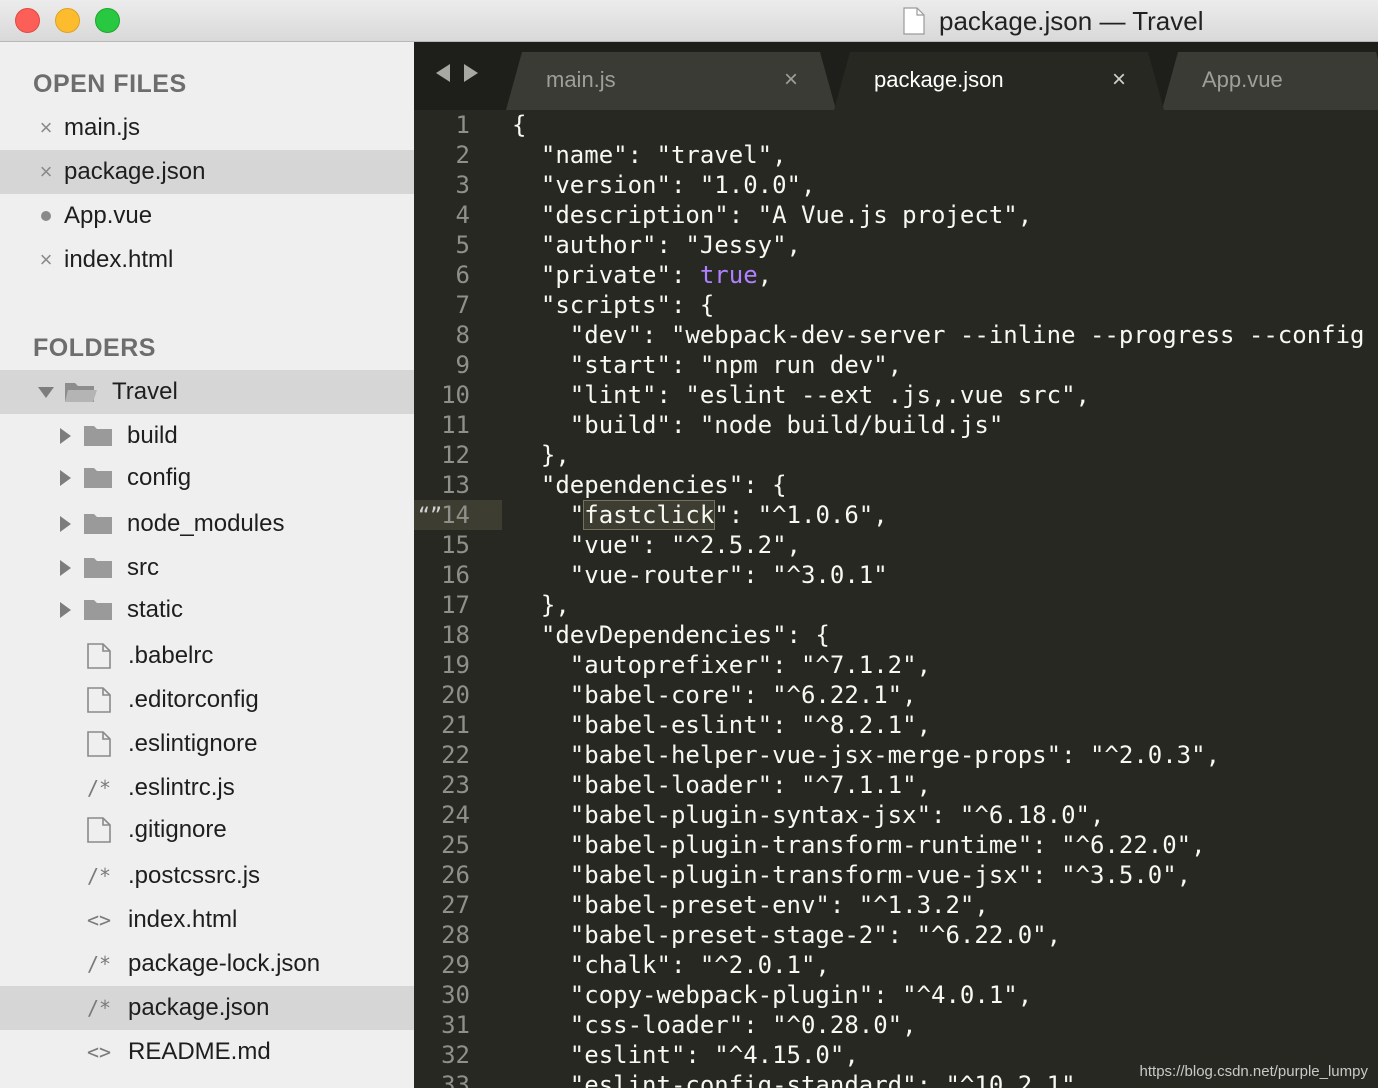  What do you see at coordinates (207, 876) in the screenshot?
I see `file-postcssrc-js: /* .postcssrc.js` at bounding box center [207, 876].